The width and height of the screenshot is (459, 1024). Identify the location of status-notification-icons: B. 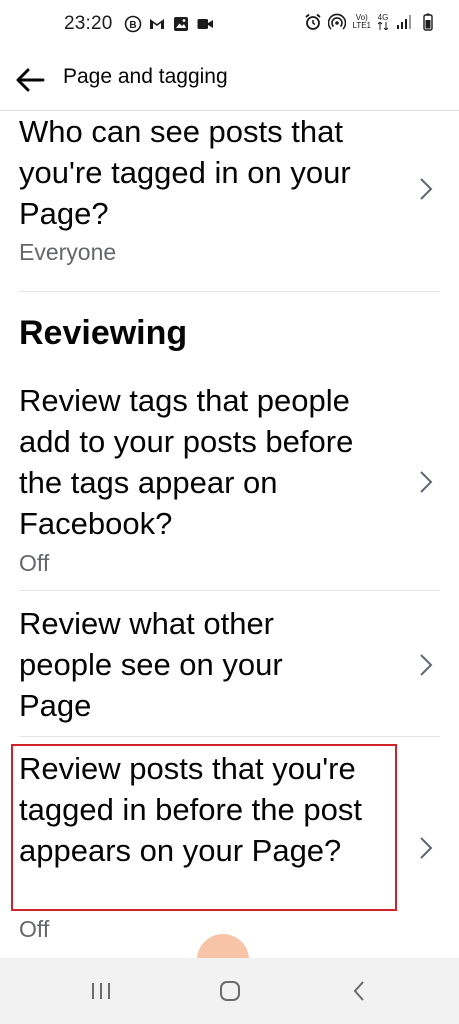
(169, 24).